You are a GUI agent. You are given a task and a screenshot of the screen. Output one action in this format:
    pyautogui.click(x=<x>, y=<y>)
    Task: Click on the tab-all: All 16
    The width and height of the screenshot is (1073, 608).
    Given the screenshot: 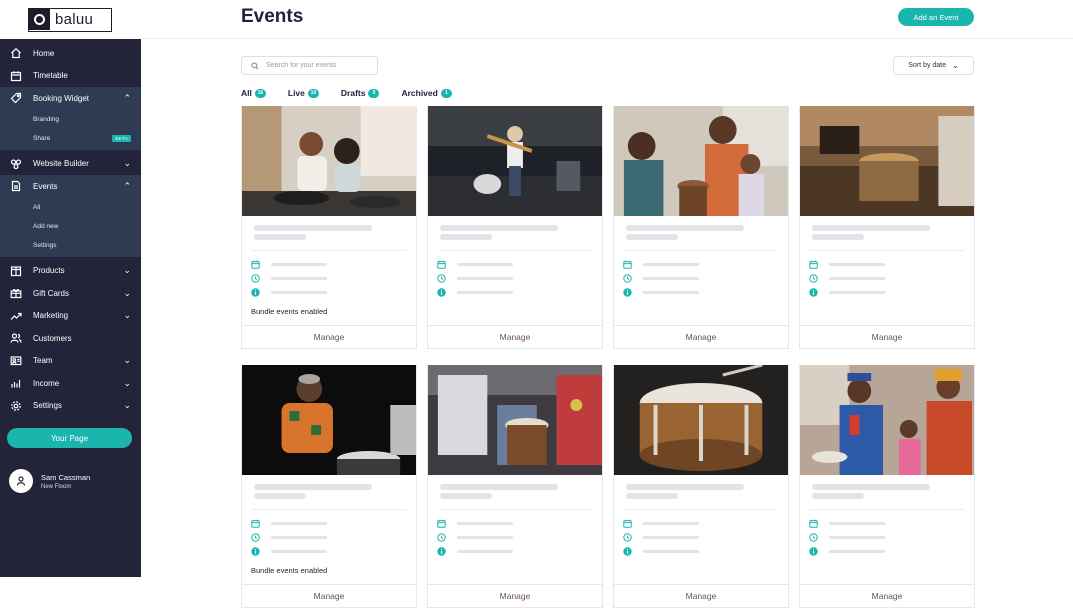 What is the action you would take?
    pyautogui.click(x=253, y=93)
    